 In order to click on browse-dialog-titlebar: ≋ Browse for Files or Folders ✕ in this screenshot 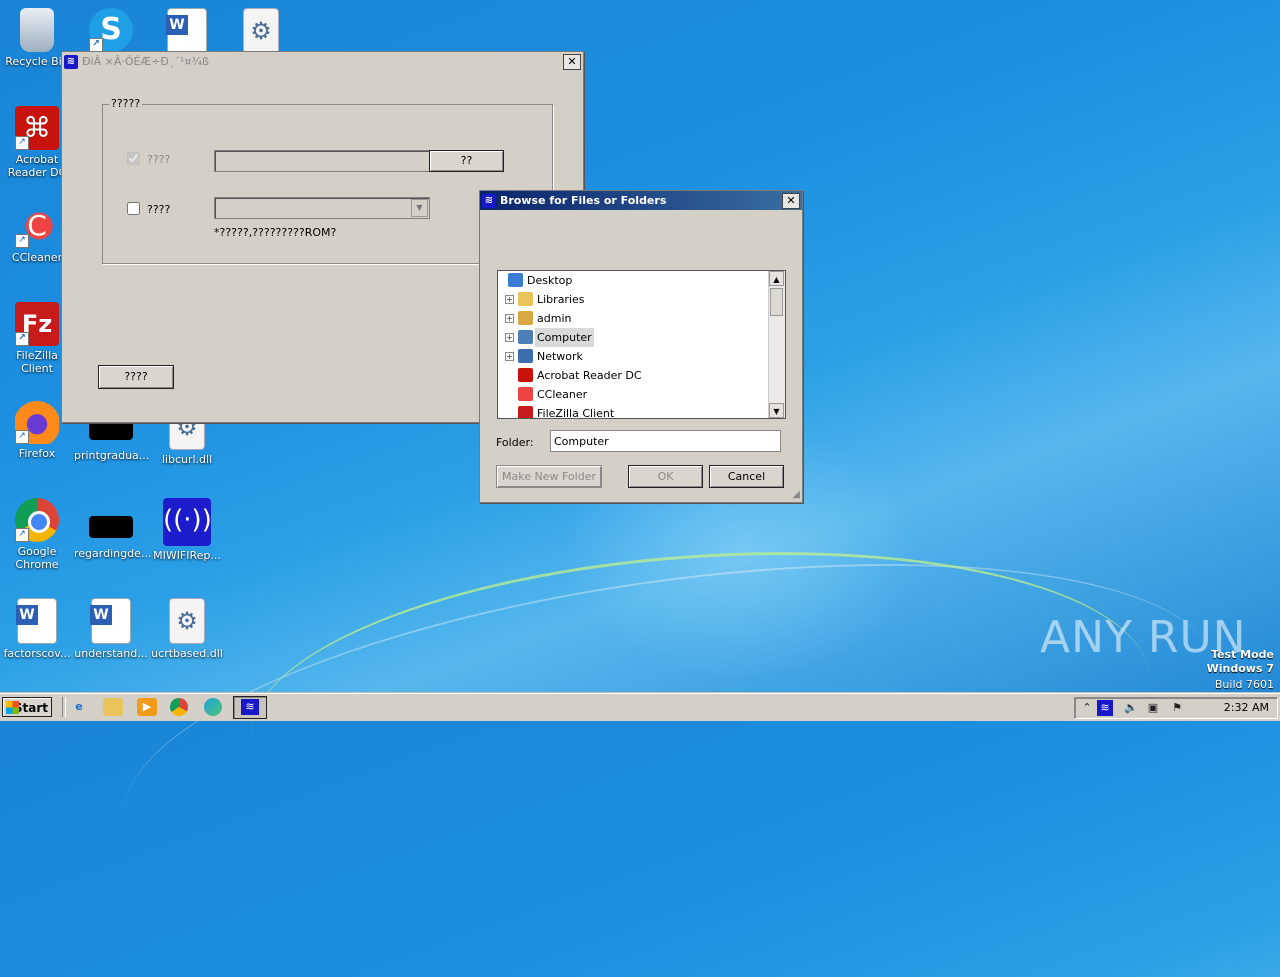, I will do `click(641, 200)`.